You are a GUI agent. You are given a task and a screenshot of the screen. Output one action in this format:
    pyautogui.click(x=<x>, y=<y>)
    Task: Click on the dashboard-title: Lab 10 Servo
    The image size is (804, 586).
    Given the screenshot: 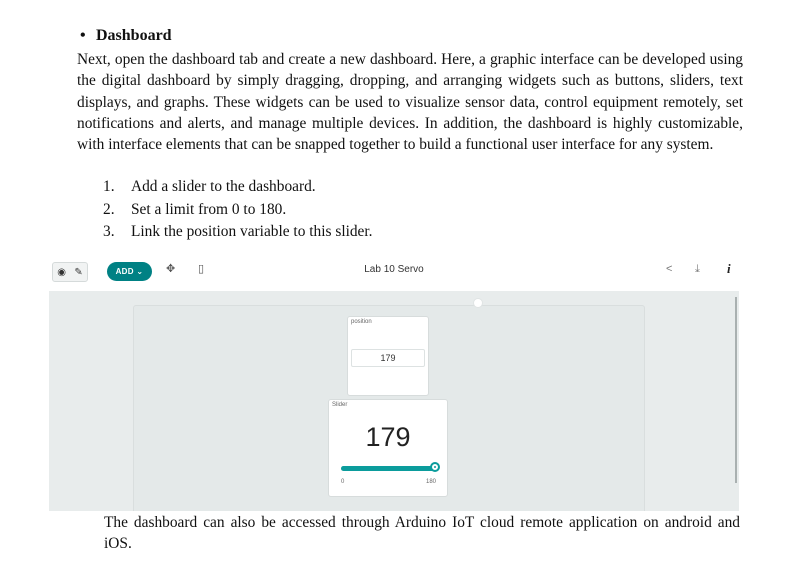 What is the action you would take?
    pyautogui.click(x=394, y=269)
    